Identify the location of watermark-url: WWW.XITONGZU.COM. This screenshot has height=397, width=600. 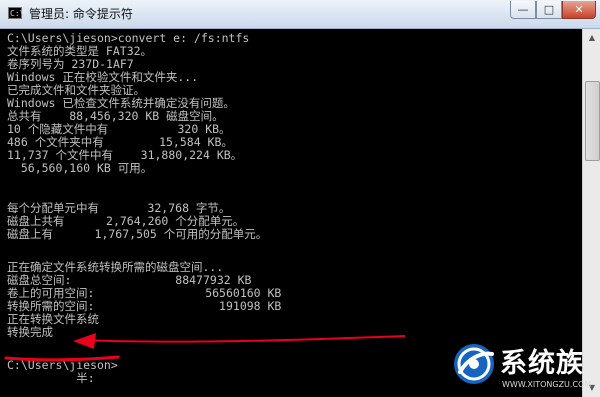
(547, 384).